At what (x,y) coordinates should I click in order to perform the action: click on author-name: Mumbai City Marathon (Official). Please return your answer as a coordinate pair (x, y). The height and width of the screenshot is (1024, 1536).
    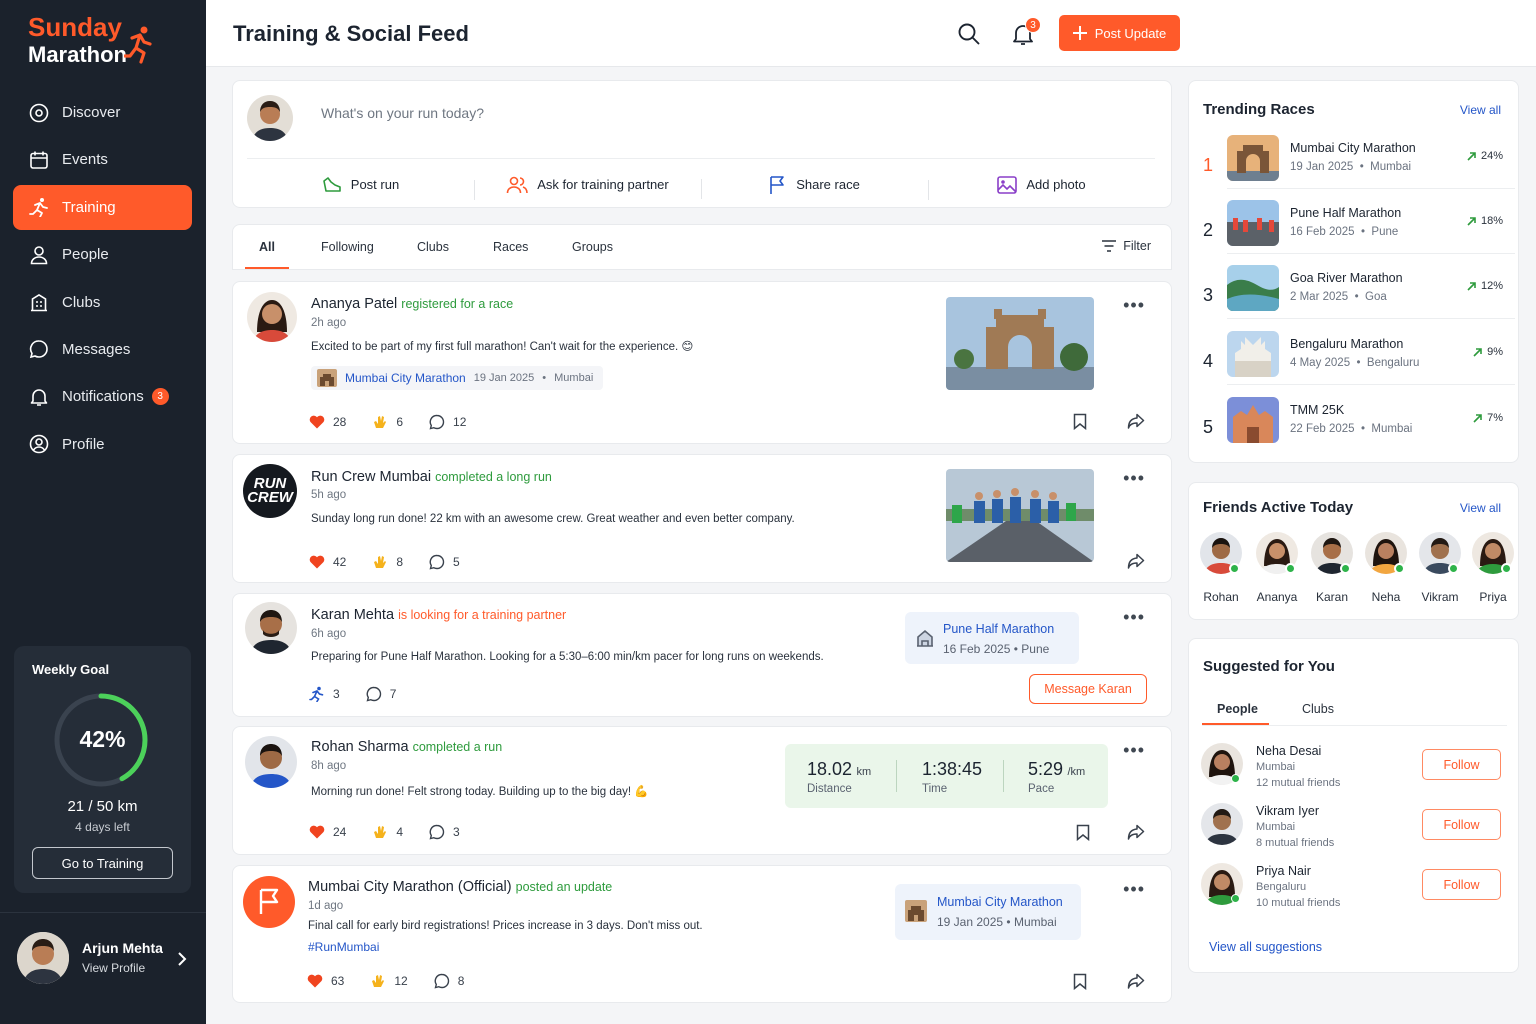
    Looking at the image, I should click on (410, 887).